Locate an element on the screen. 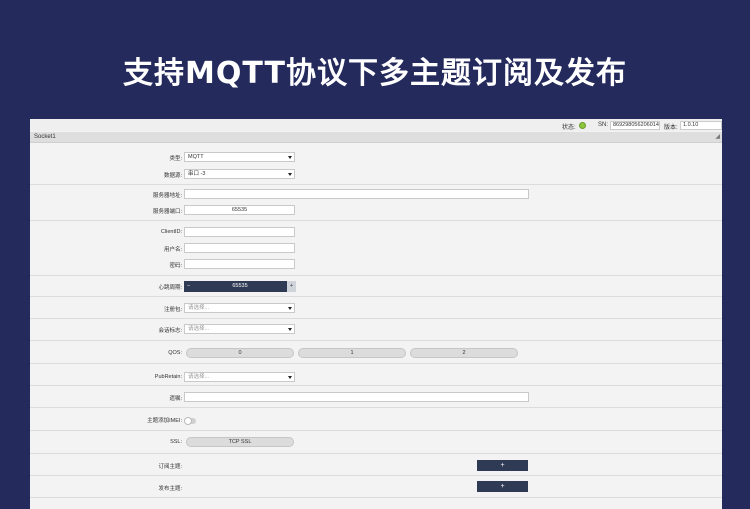  version-value: 1.0.10 is located at coordinates (701, 125).